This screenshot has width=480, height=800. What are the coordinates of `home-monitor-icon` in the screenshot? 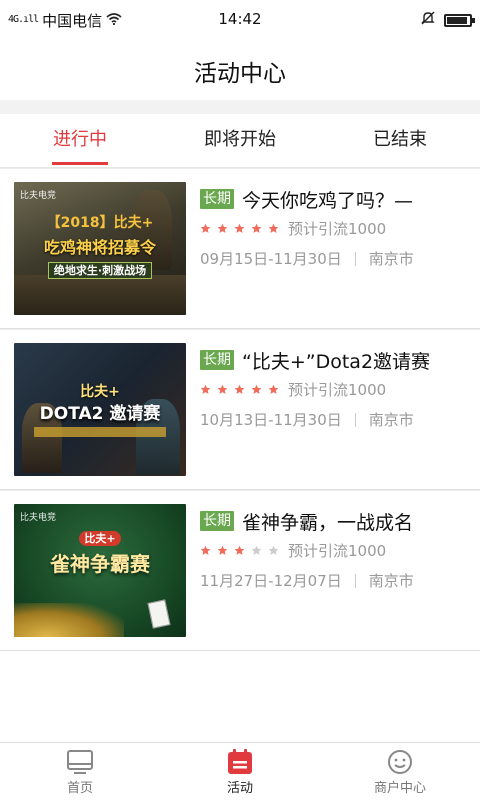 It's located at (80, 762).